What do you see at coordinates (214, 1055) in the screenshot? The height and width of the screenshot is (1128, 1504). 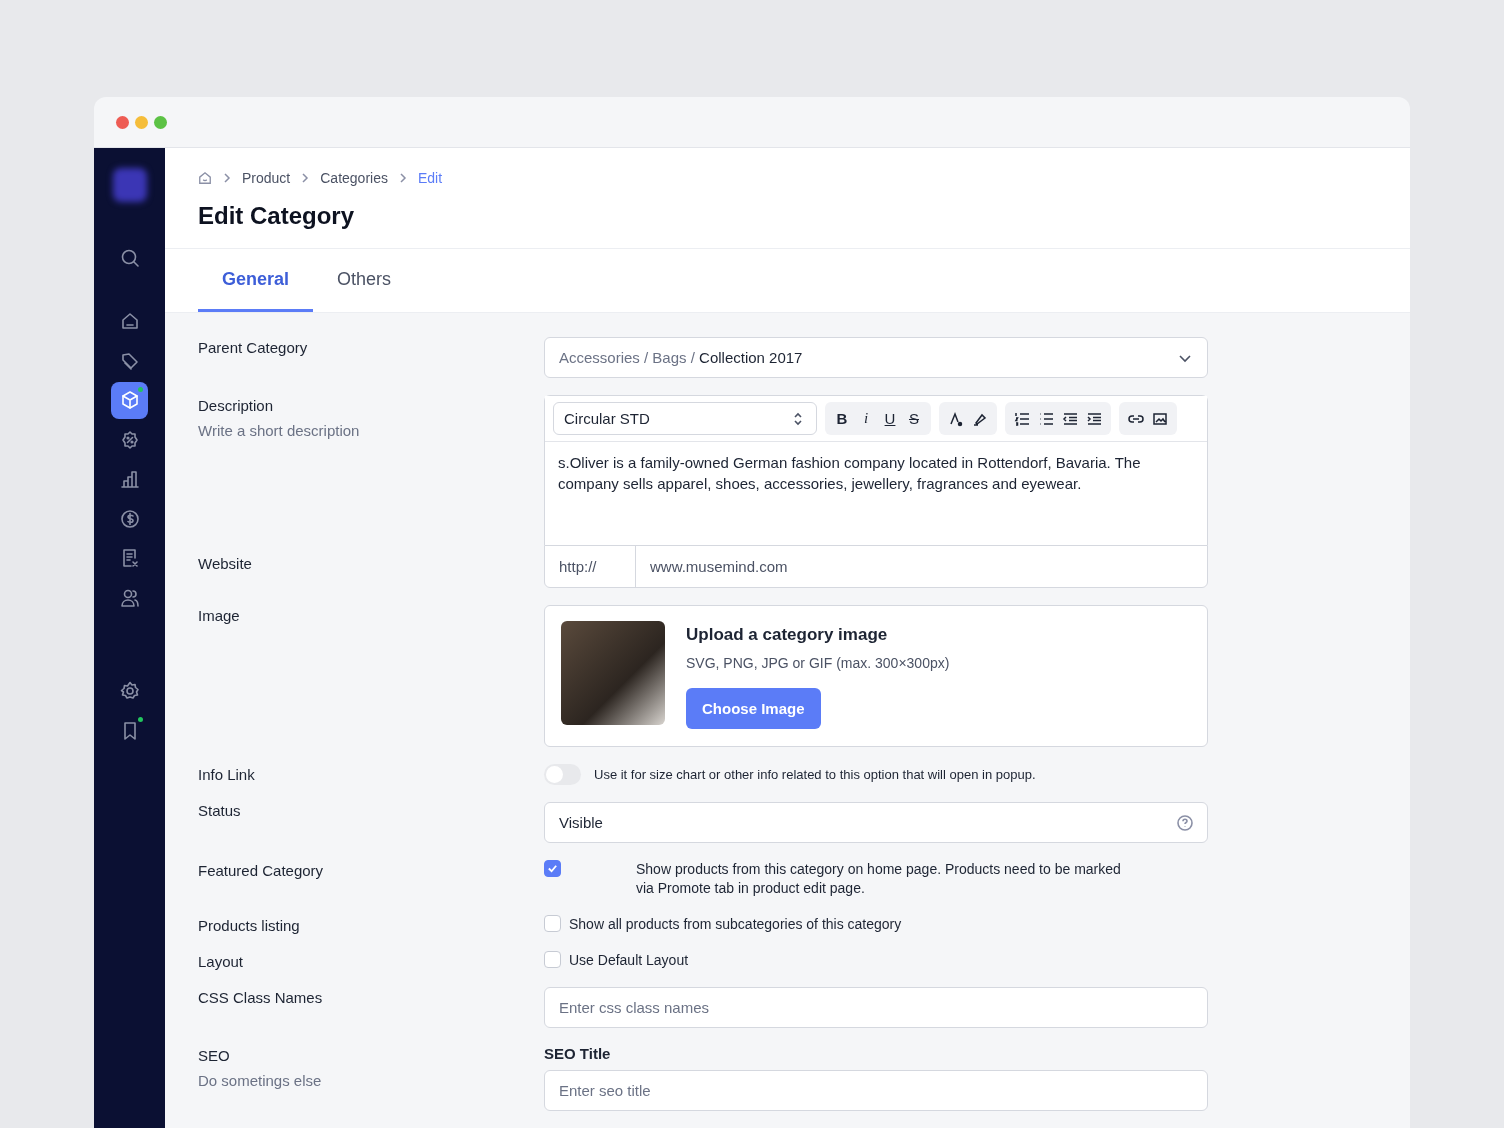 I see `field-label: SEO` at bounding box center [214, 1055].